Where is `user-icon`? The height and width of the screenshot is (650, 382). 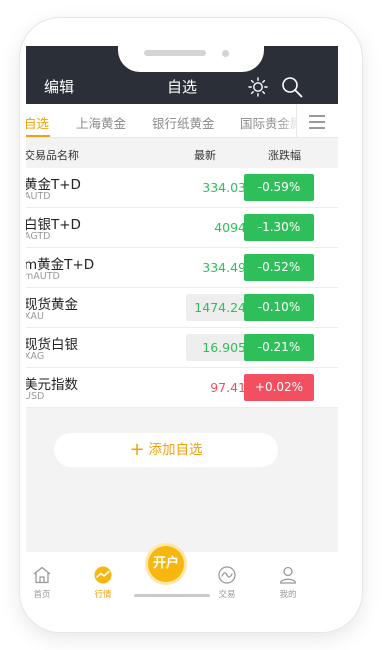 user-icon is located at coordinates (288, 575).